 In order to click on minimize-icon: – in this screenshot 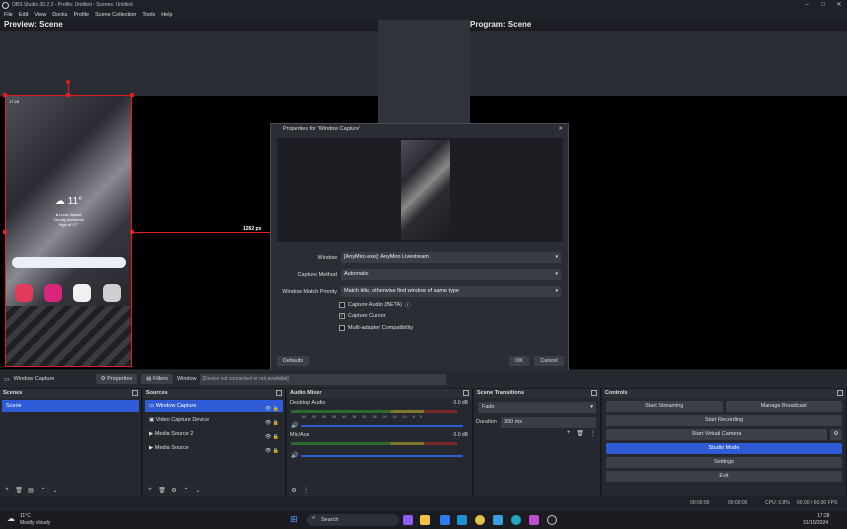, I will do `click(807, 5)`.